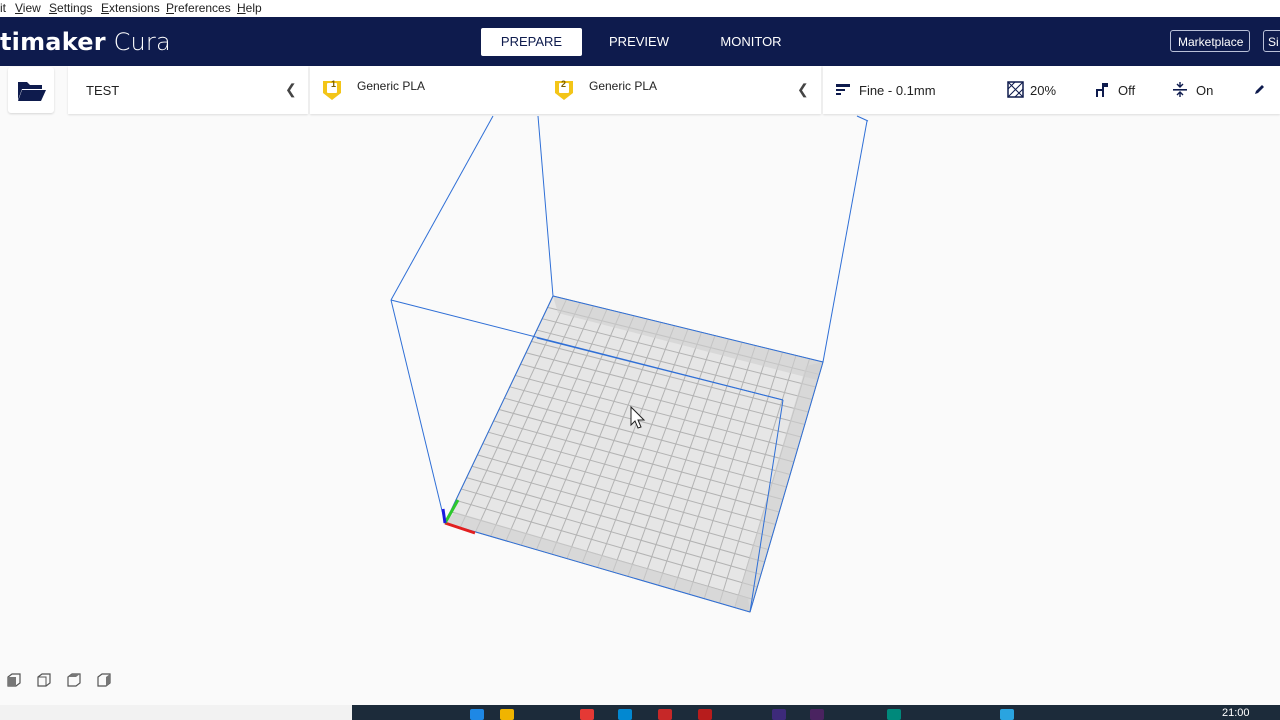  Describe the element at coordinates (843, 89) in the screenshot. I see `profile-layers-icon` at that location.